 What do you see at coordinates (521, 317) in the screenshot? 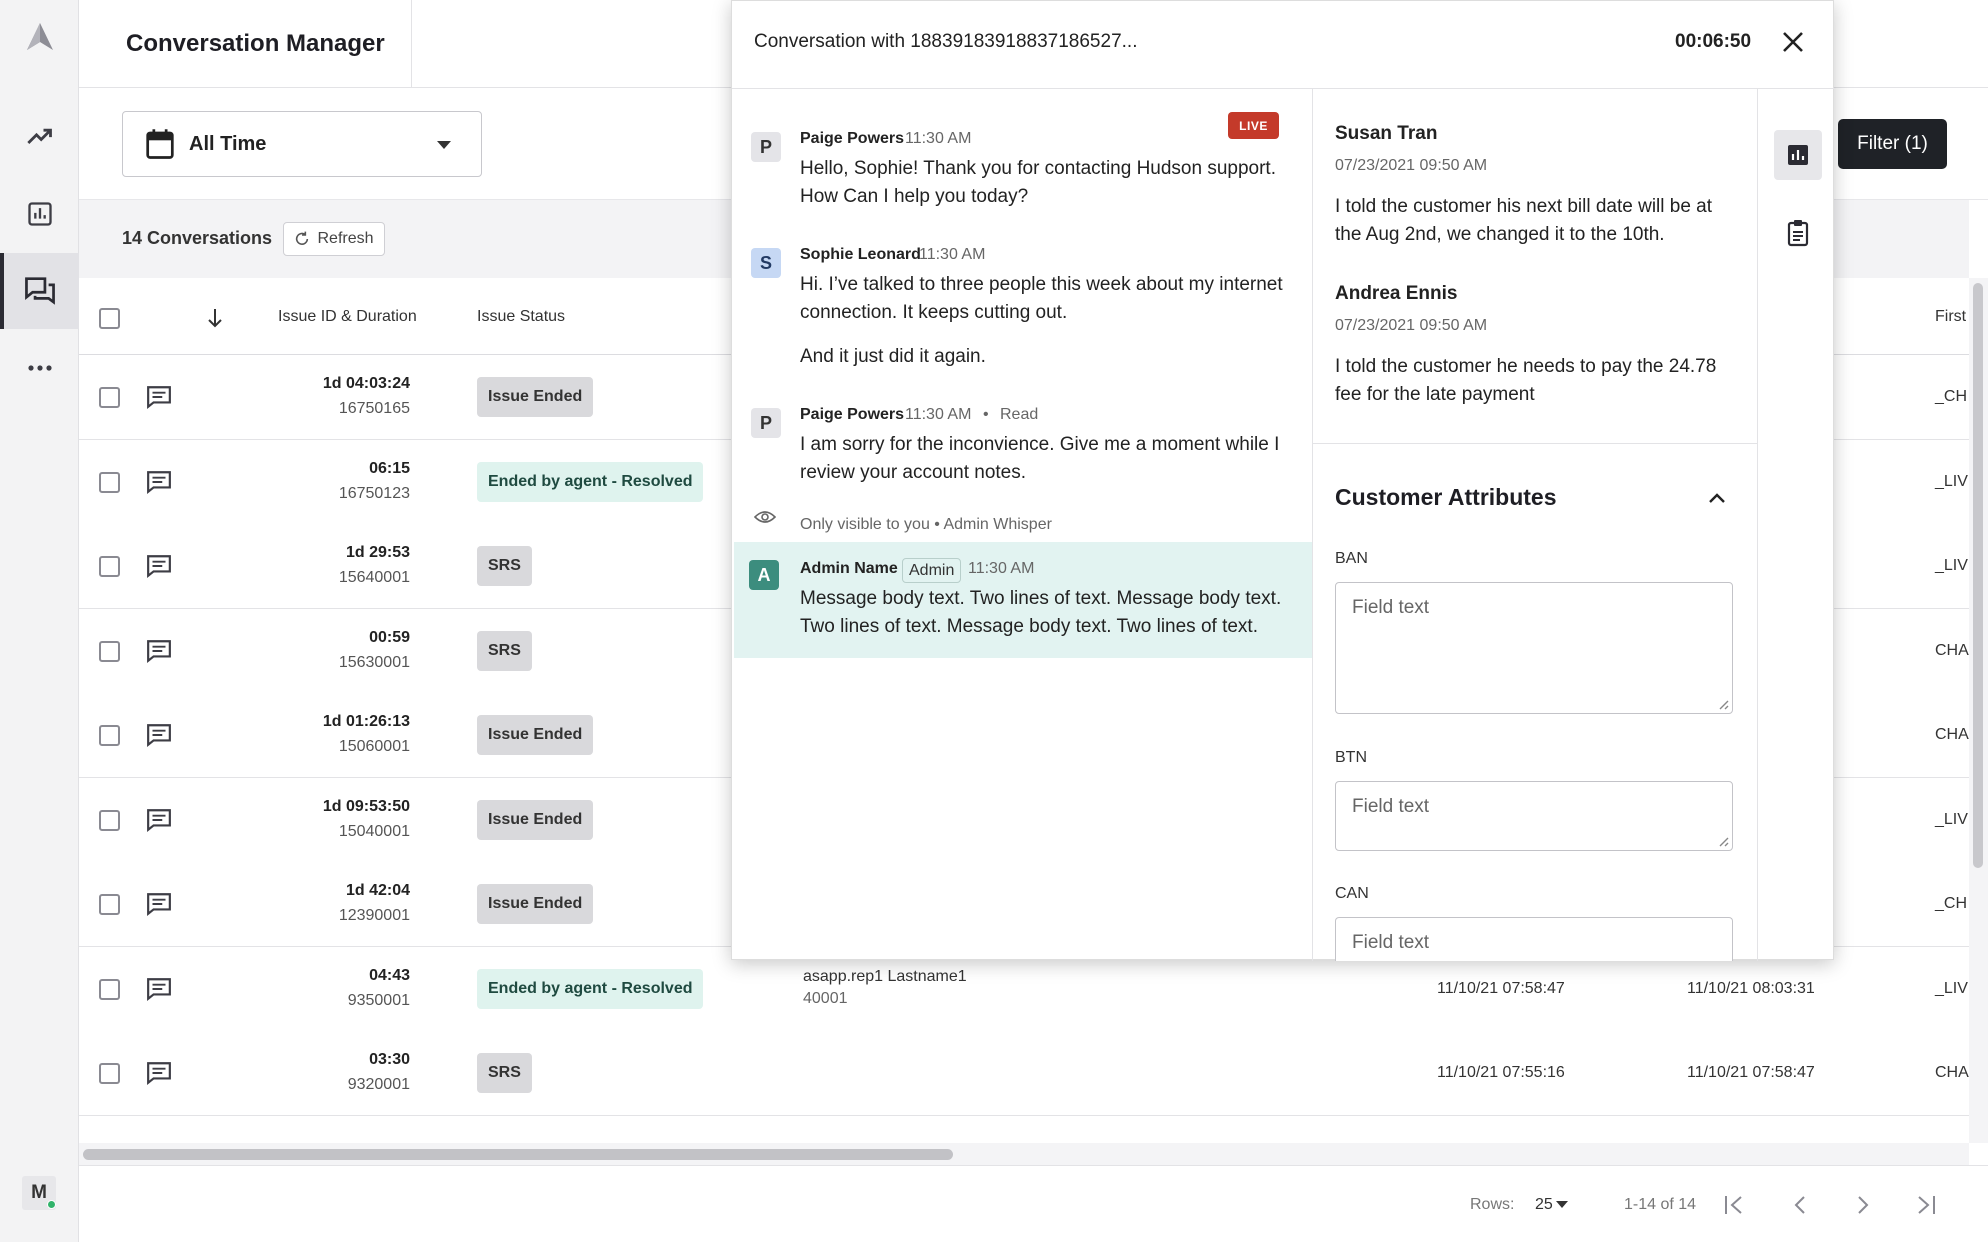
I see `column-issue-status: Issue Status` at bounding box center [521, 317].